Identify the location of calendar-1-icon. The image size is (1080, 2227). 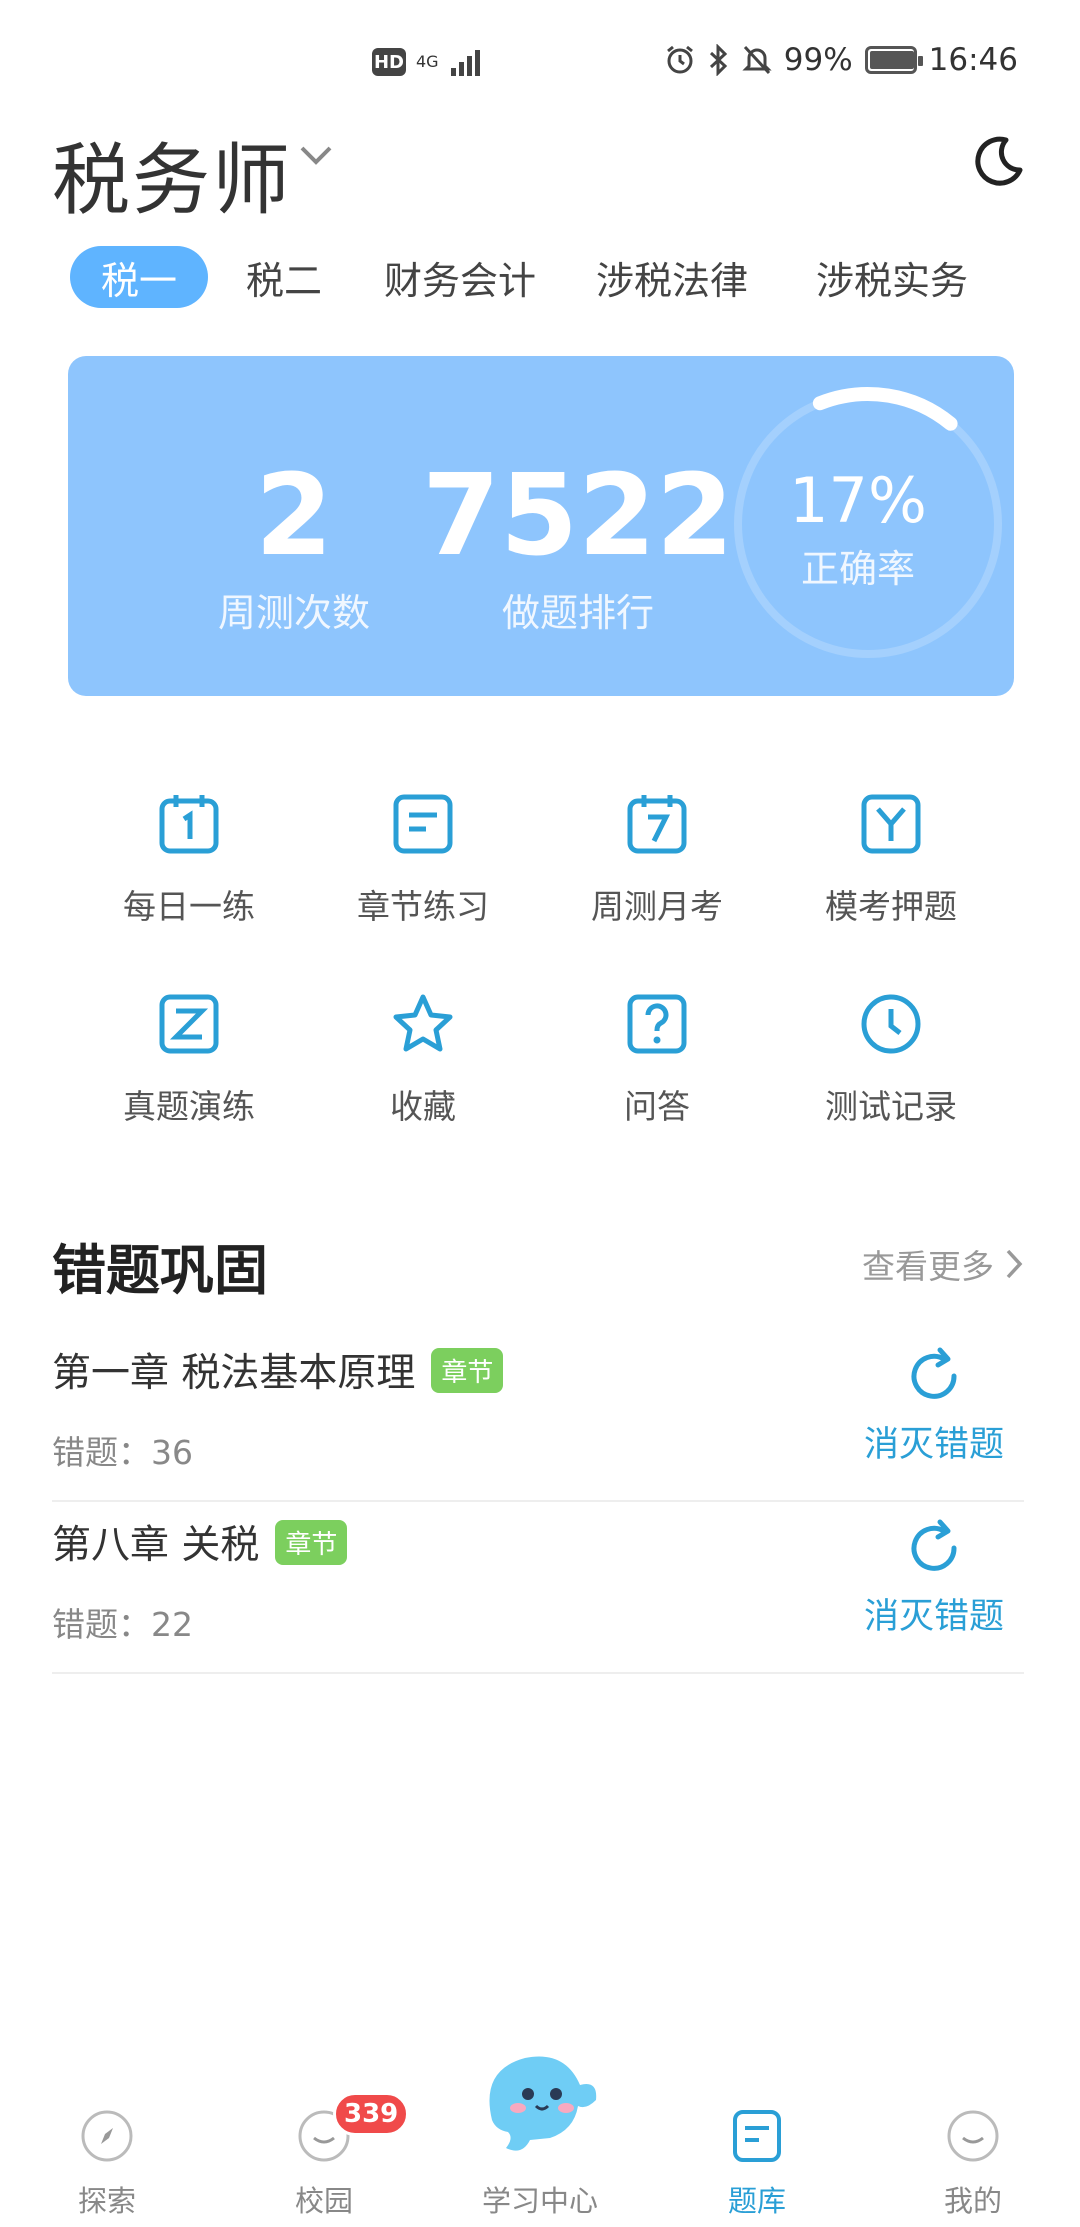
(189, 824).